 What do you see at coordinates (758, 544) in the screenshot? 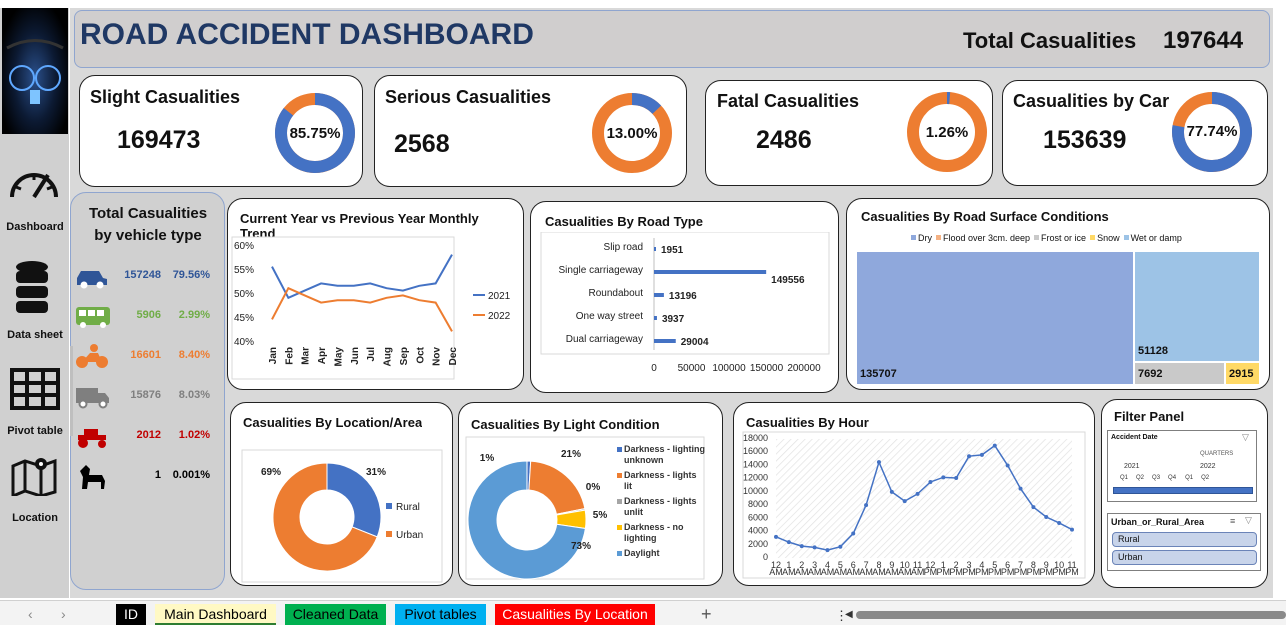
I see `y-tick-label: 2000` at bounding box center [758, 544].